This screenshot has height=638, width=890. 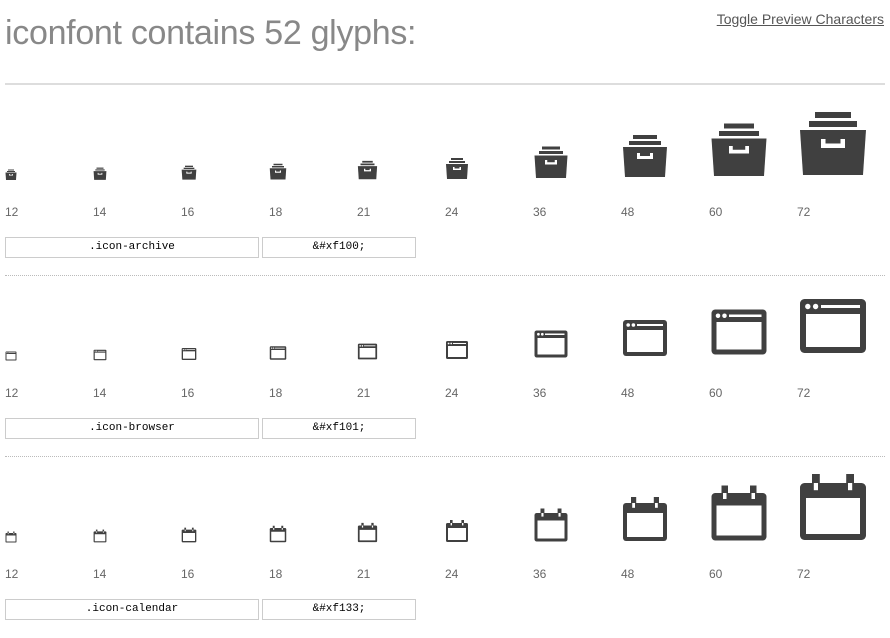 I want to click on page-title: iconfont contains 52 glyphs:, so click(x=211, y=33).